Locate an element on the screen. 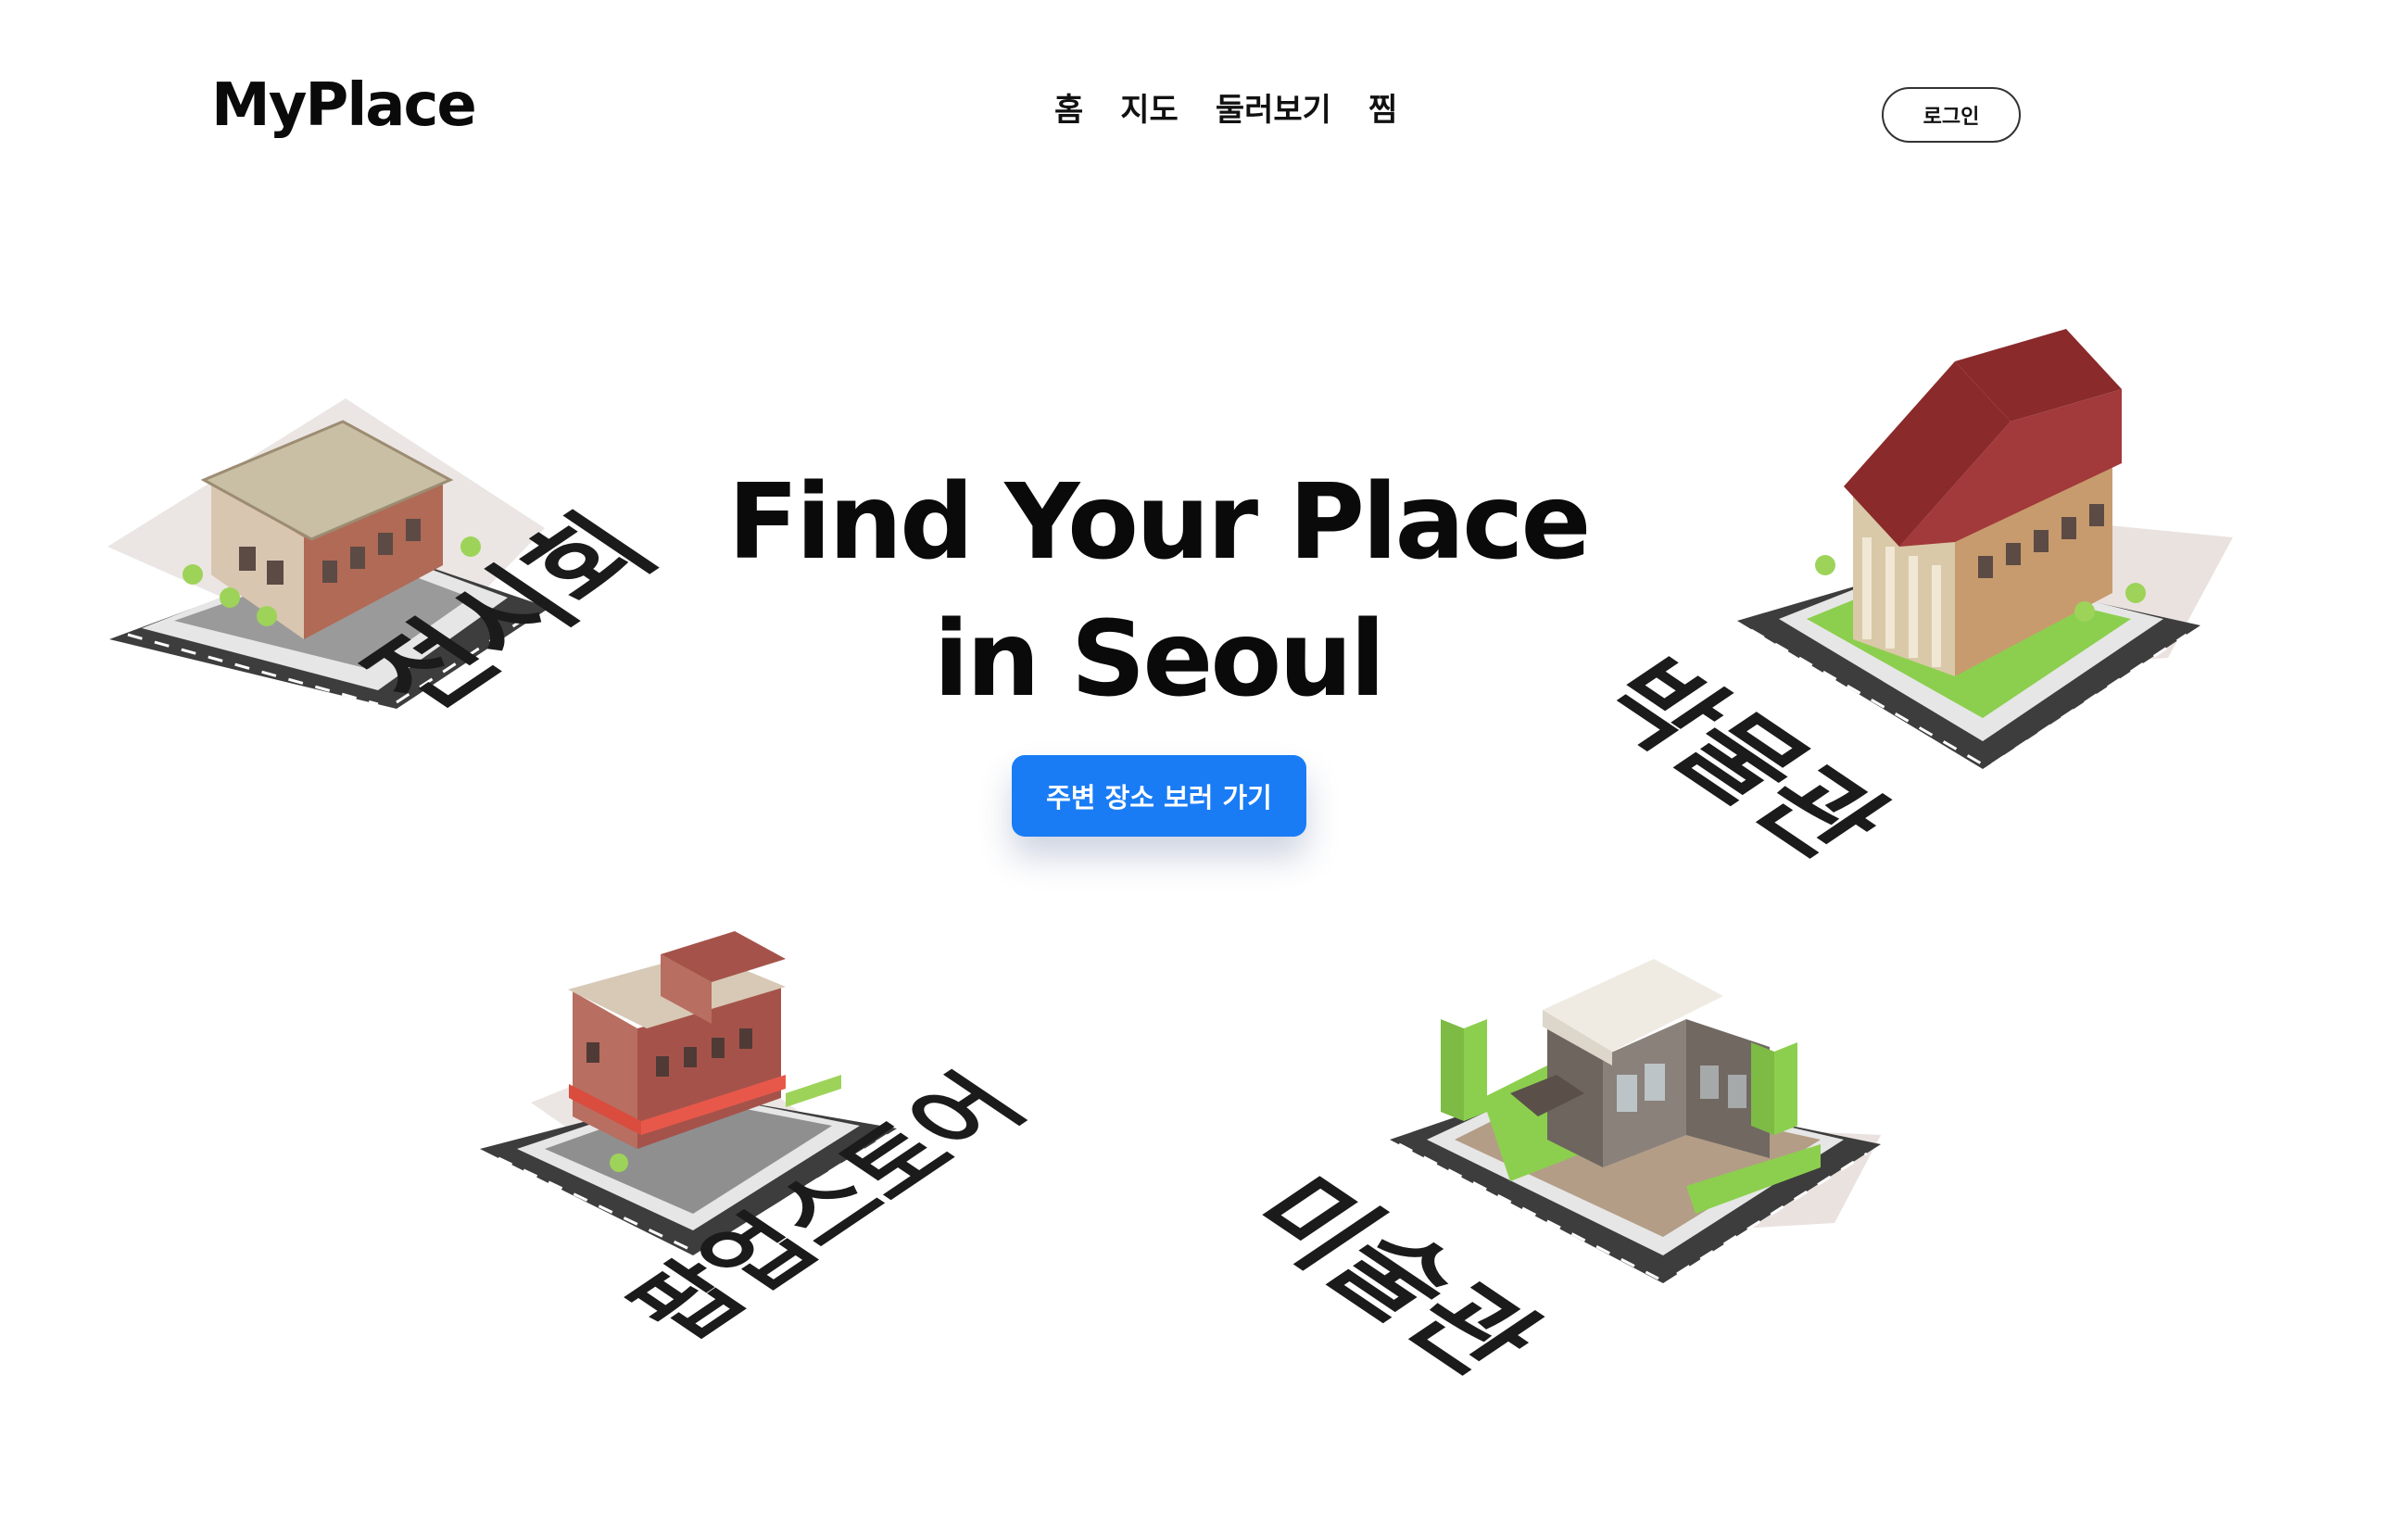  place-card-art-gallery: 미술관 is located at coordinates (1559, 1174).